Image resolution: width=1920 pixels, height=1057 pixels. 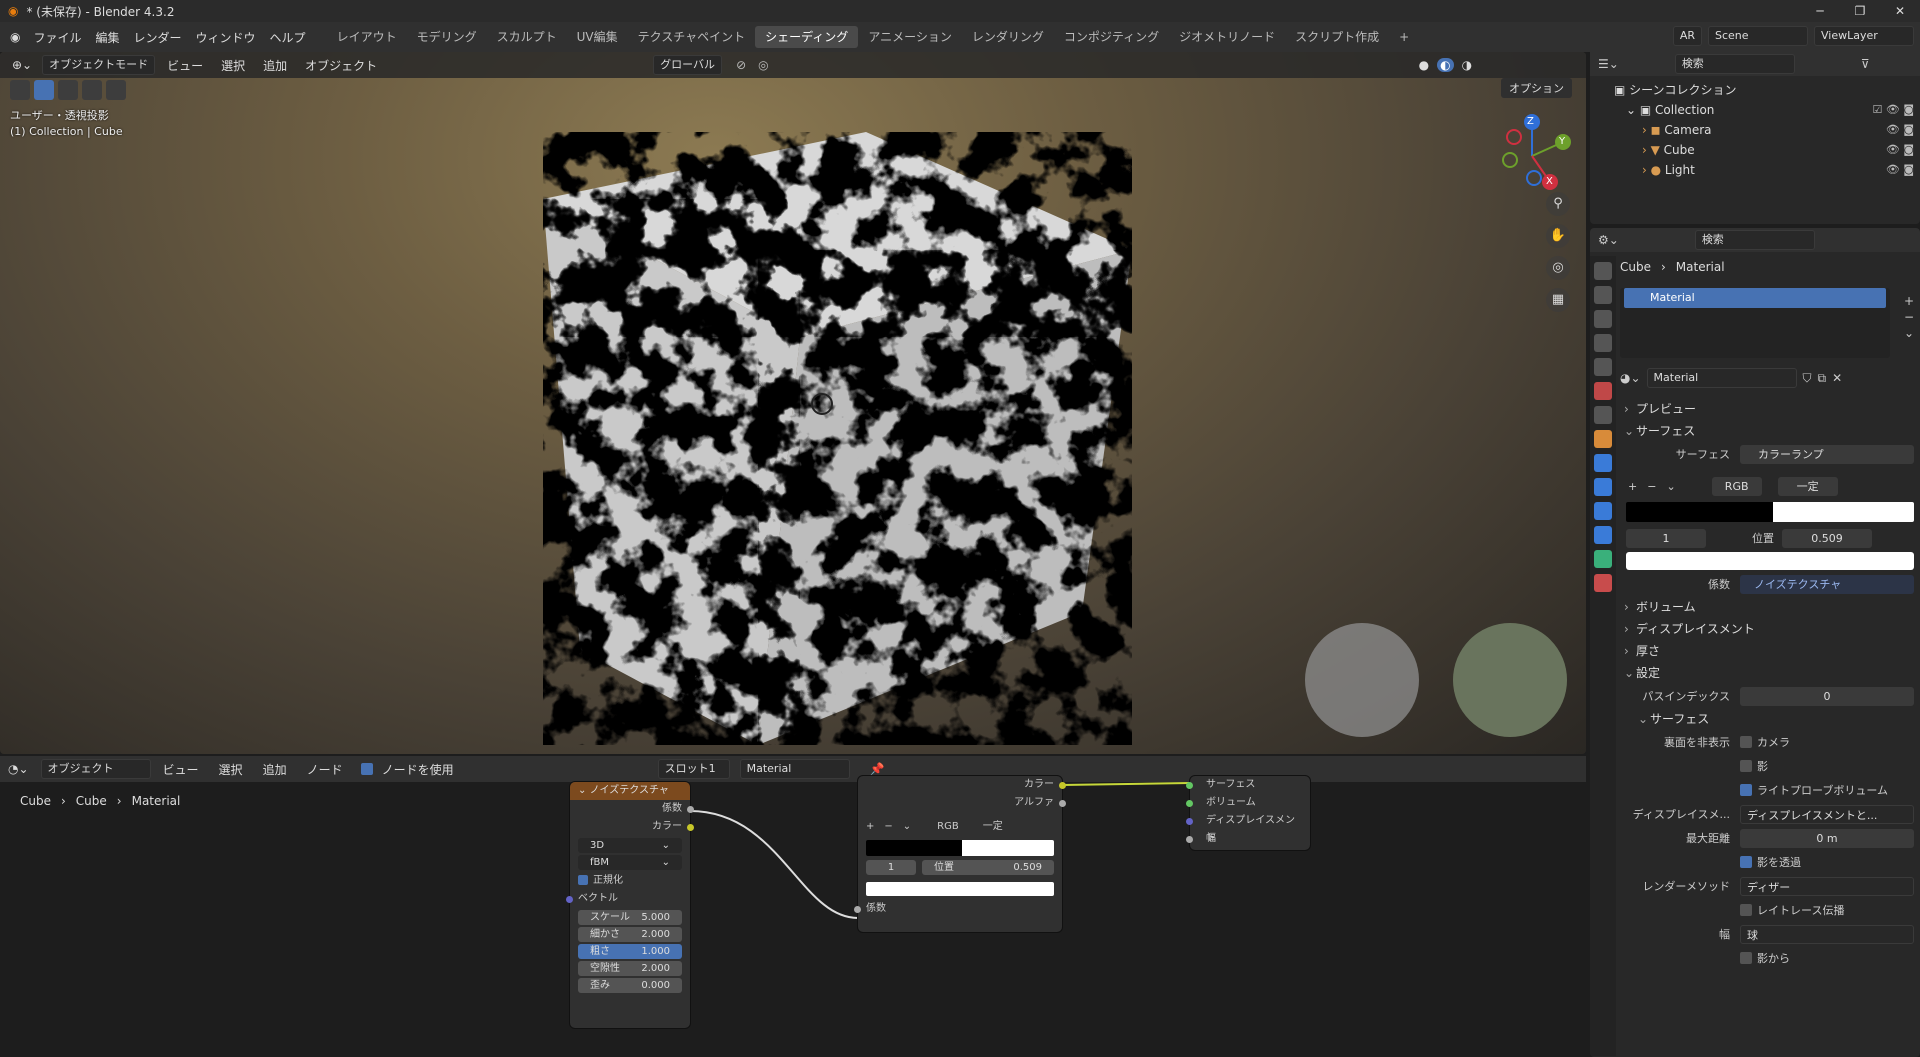 What do you see at coordinates (1770, 409) in the screenshot?
I see `section-preview: プレビュー` at bounding box center [1770, 409].